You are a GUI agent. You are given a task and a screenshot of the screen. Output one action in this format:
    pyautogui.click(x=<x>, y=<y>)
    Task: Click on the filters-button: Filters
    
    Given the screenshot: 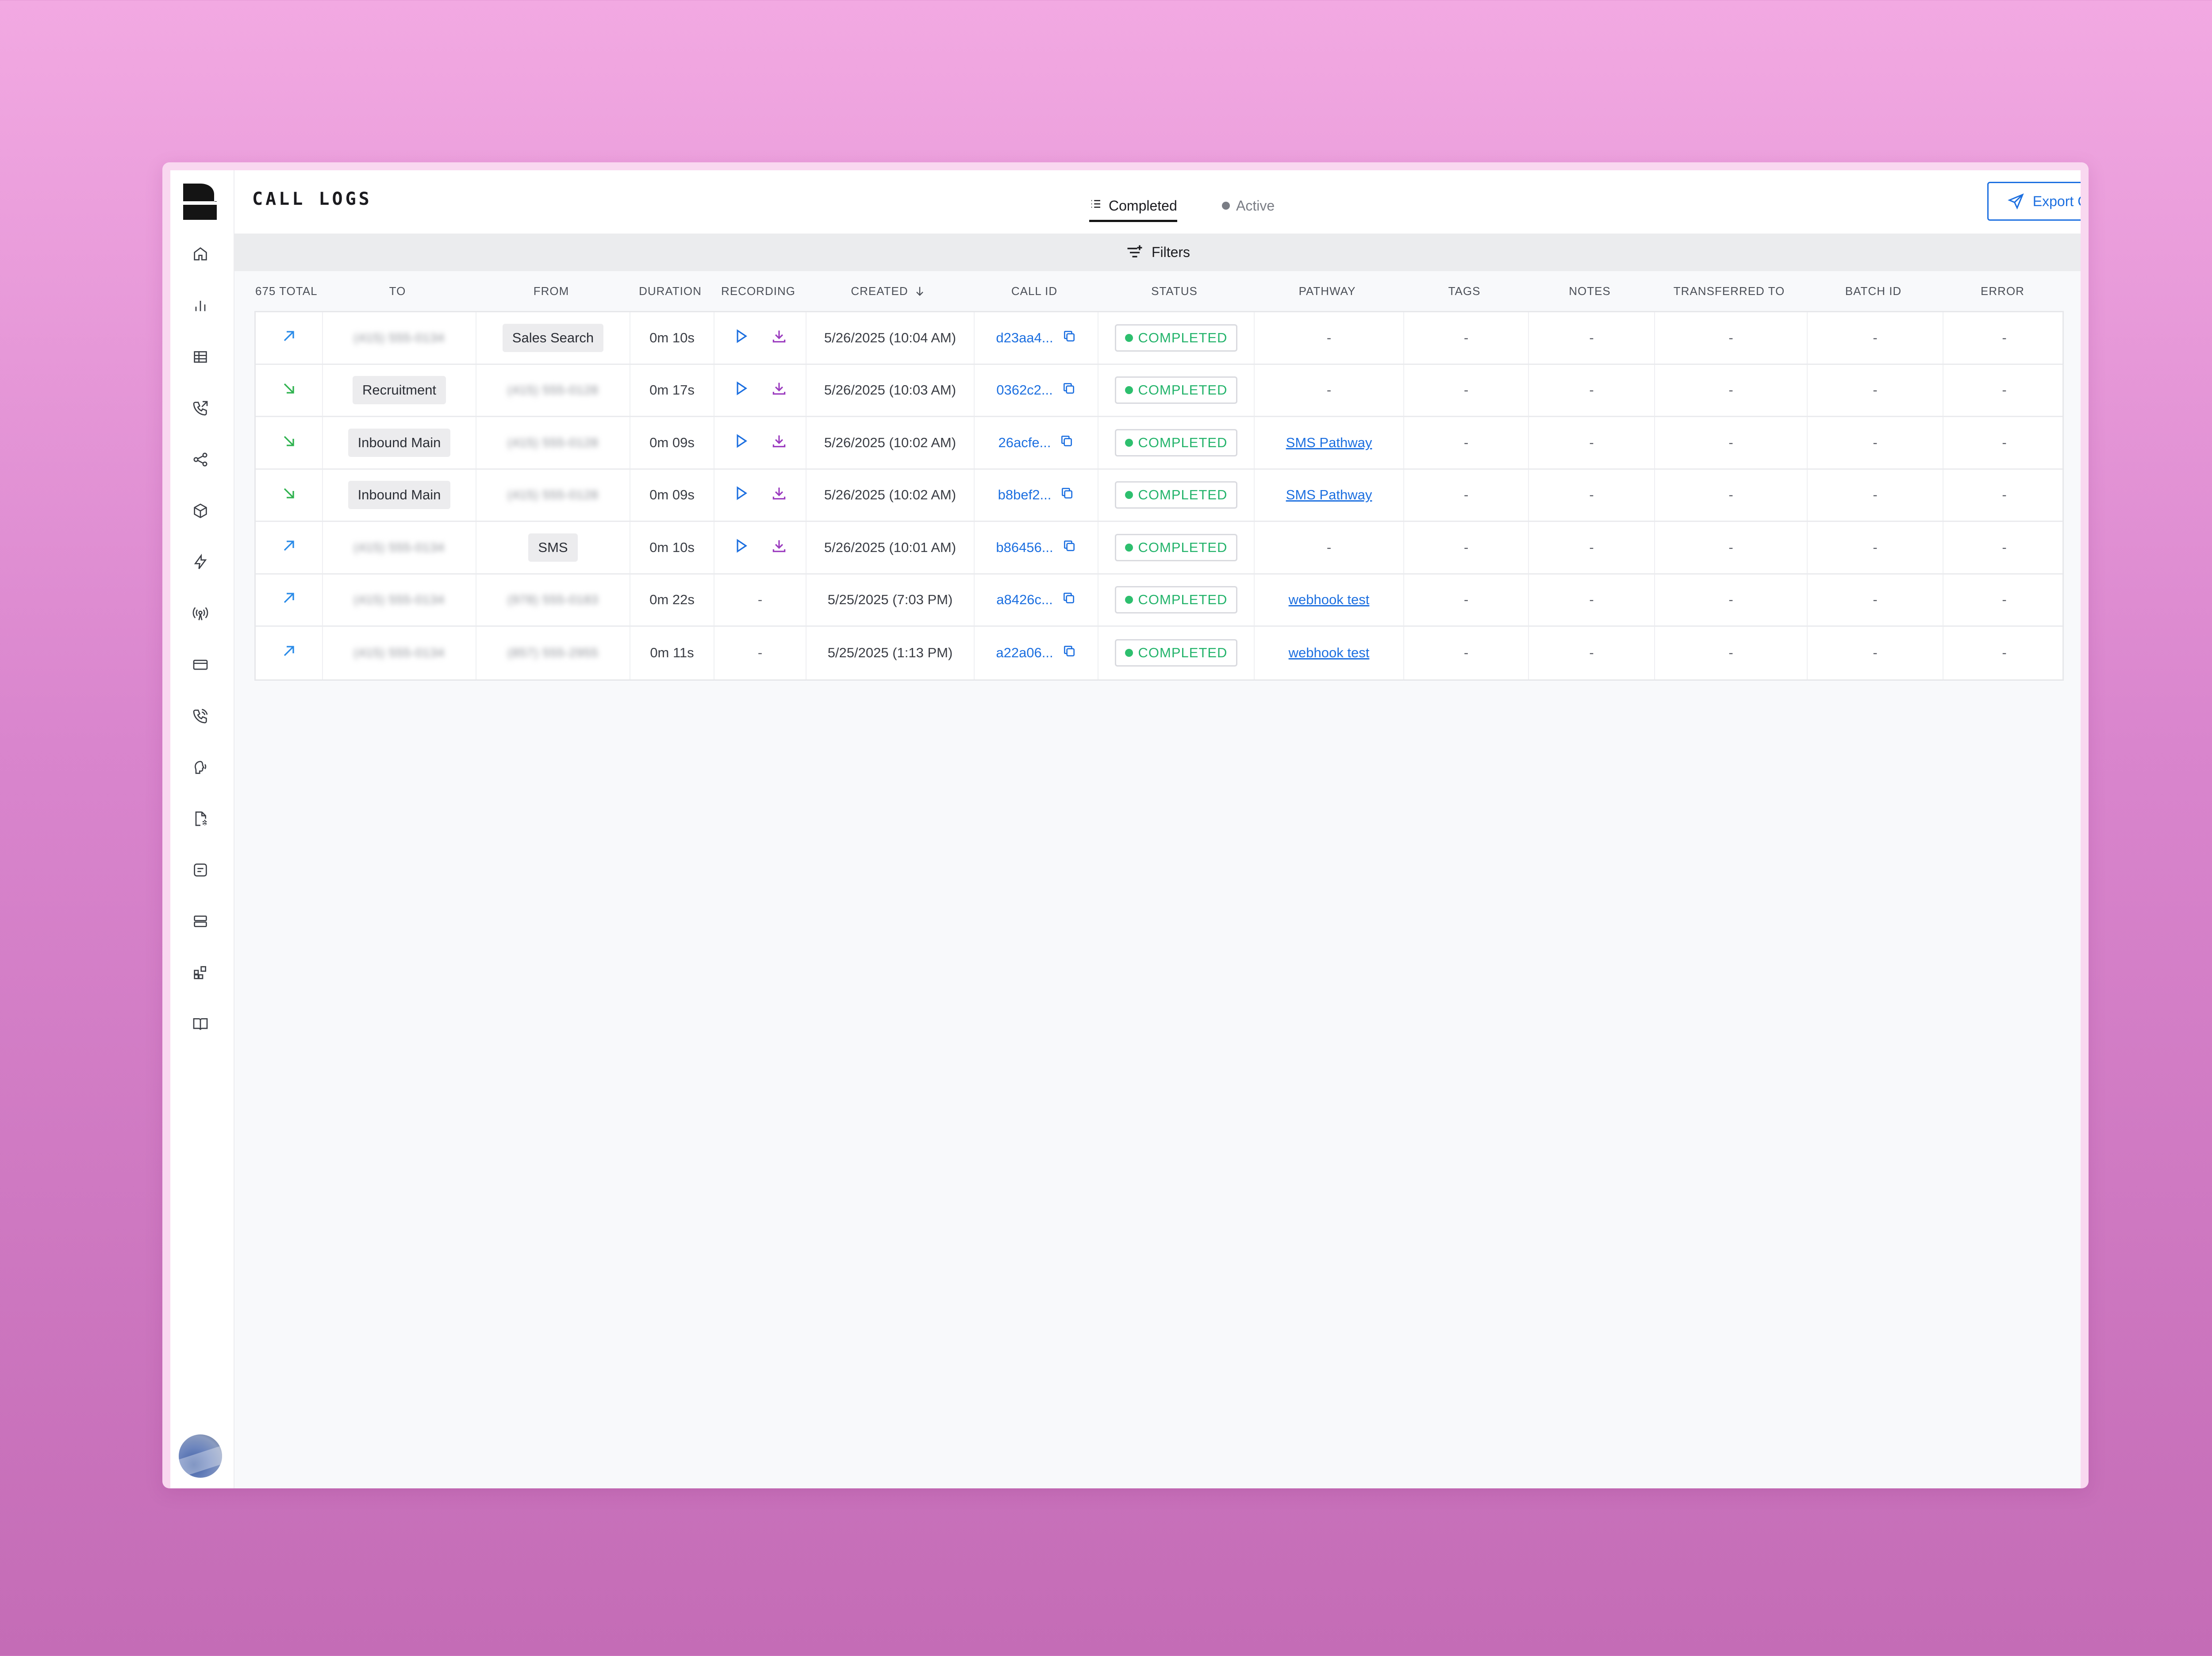 What is the action you would take?
    pyautogui.click(x=1157, y=252)
    